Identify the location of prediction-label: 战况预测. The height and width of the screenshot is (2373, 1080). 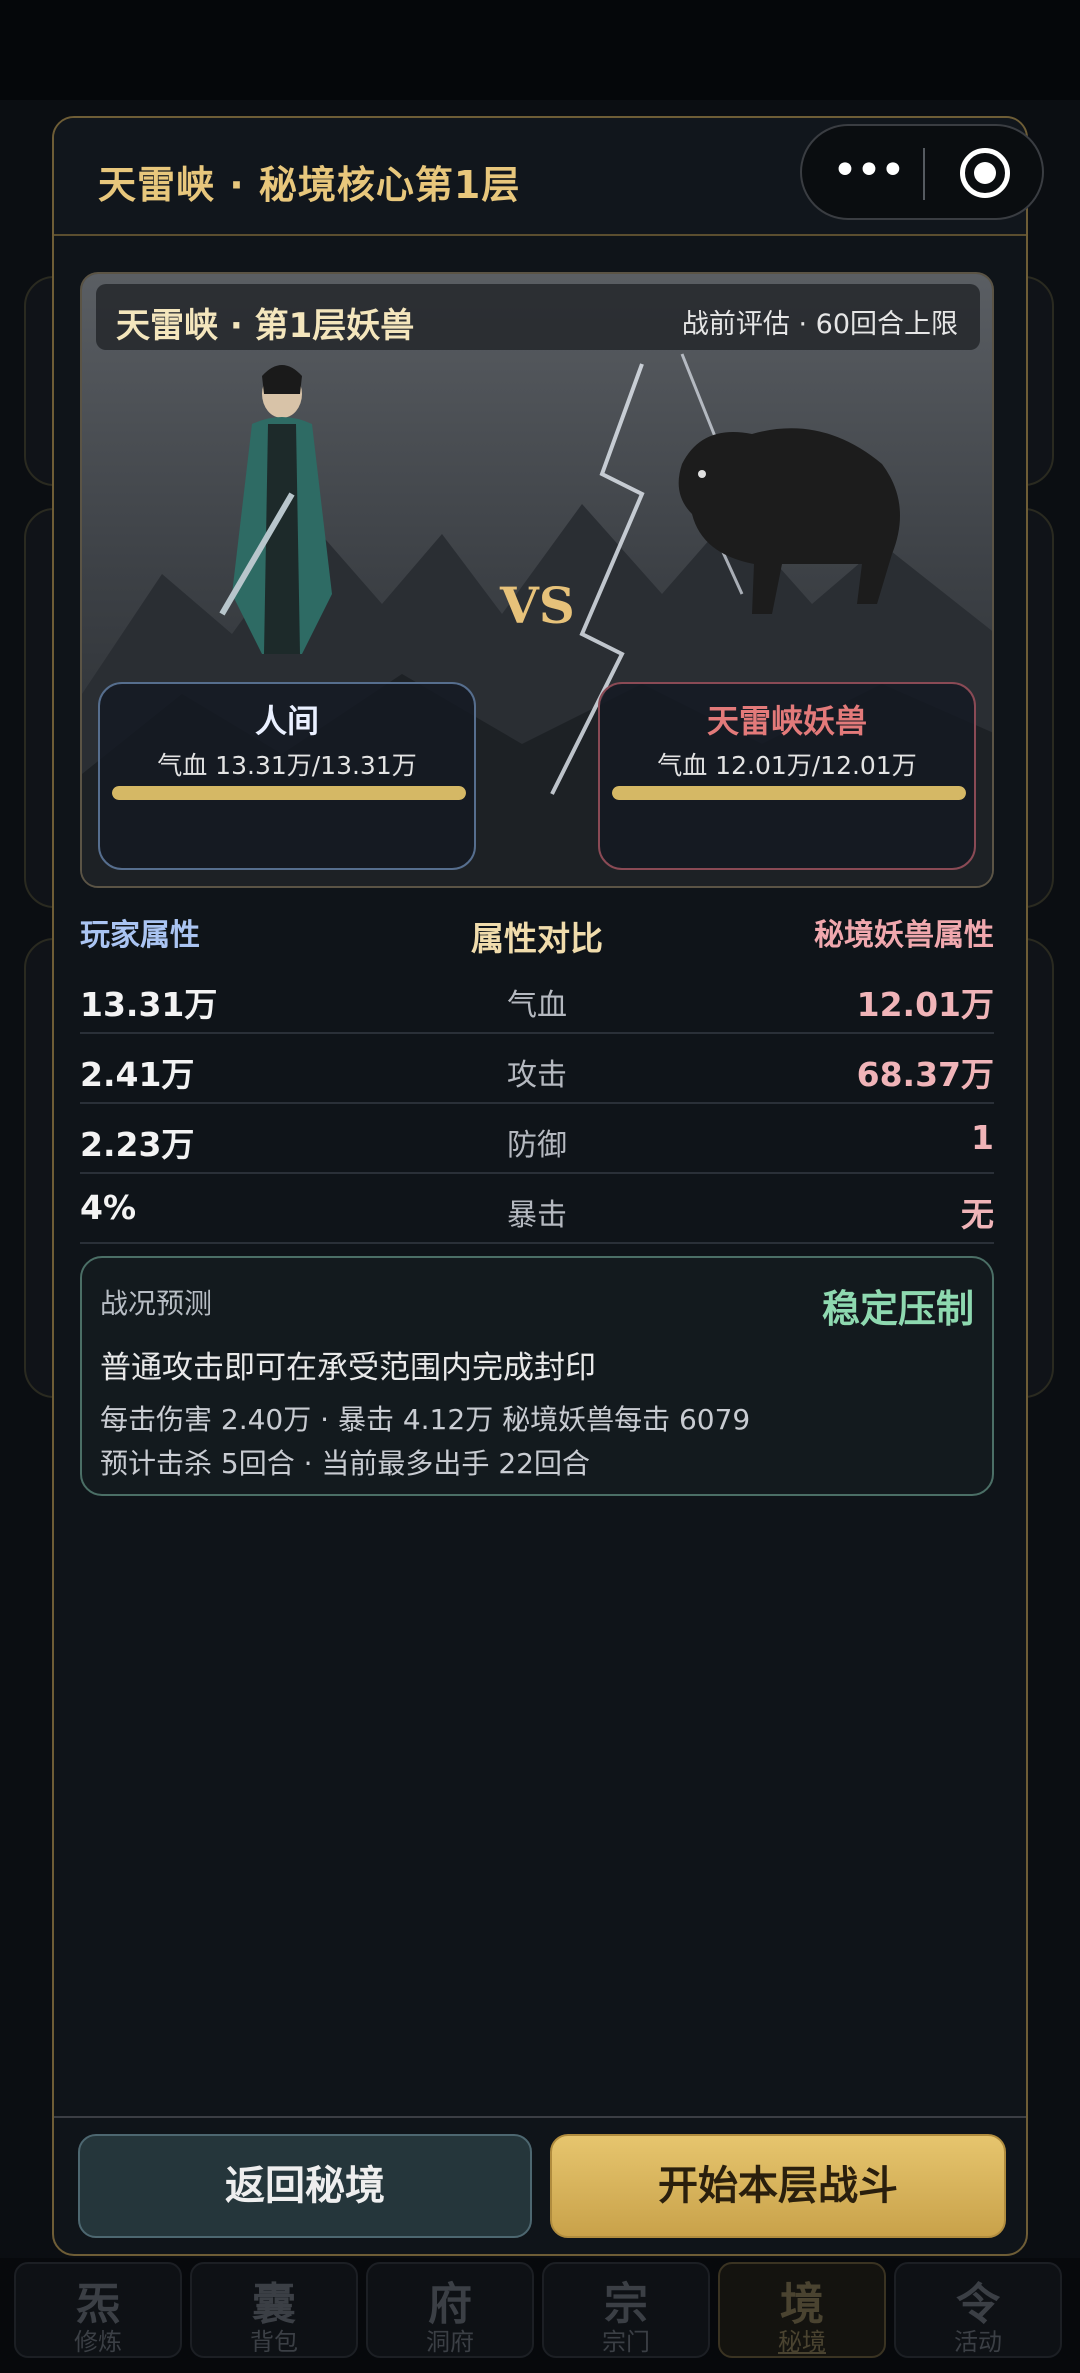
(156, 1303).